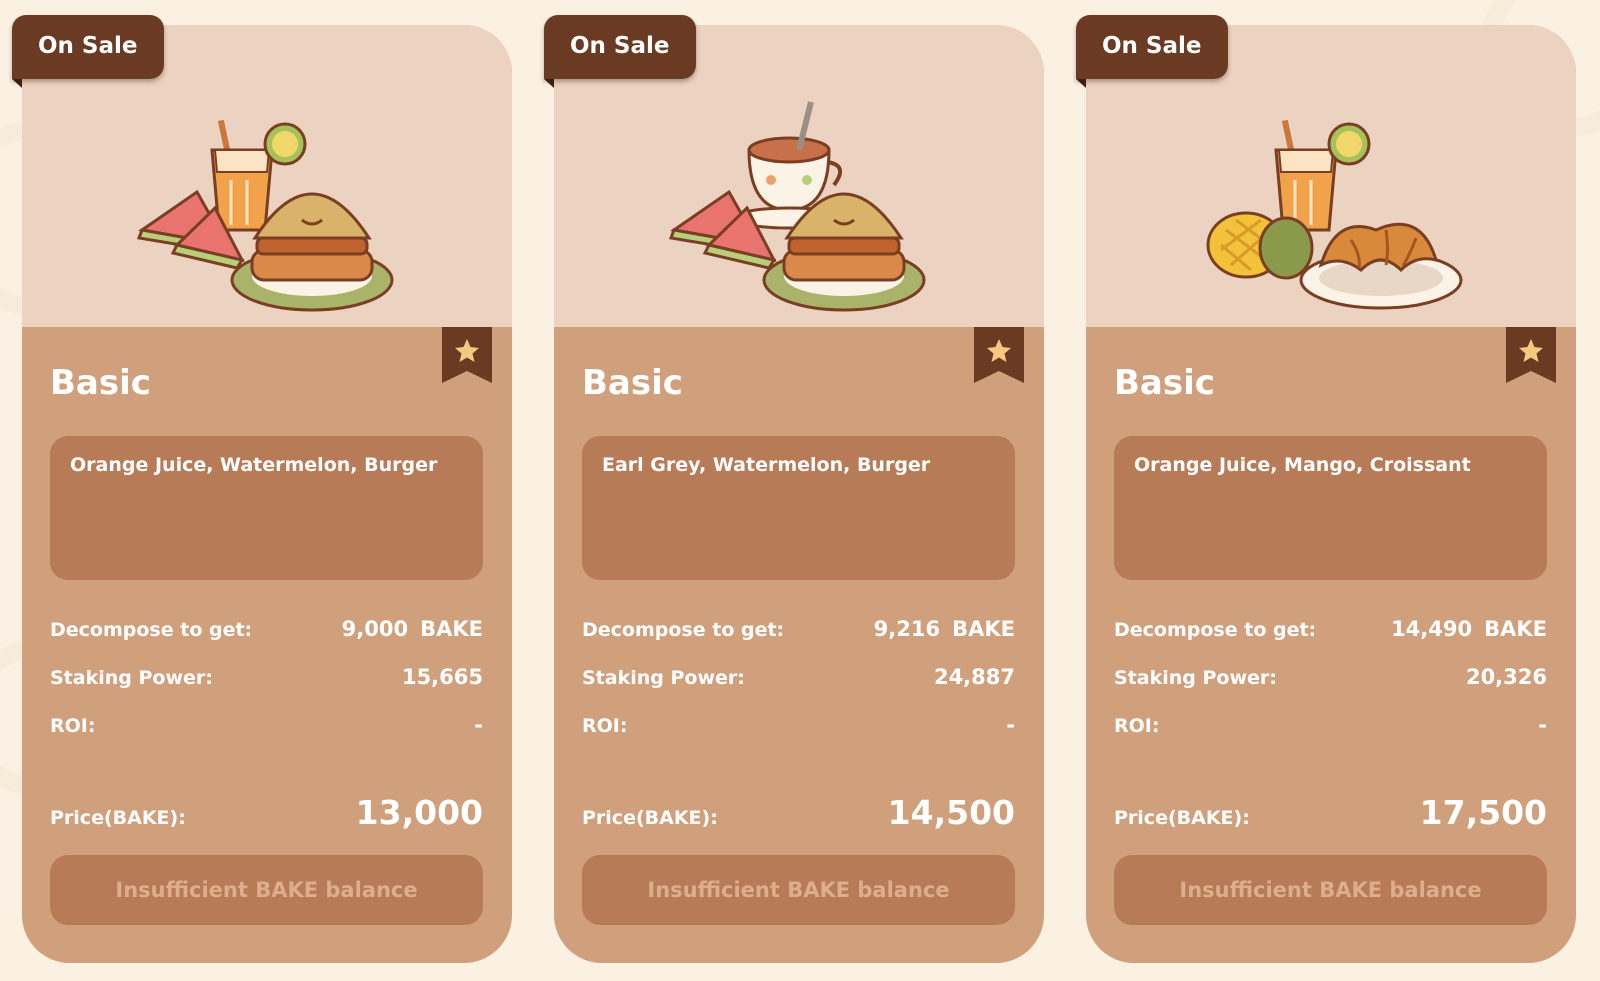  Describe the element at coordinates (951, 812) in the screenshot. I see `price-value: 14,500` at that location.